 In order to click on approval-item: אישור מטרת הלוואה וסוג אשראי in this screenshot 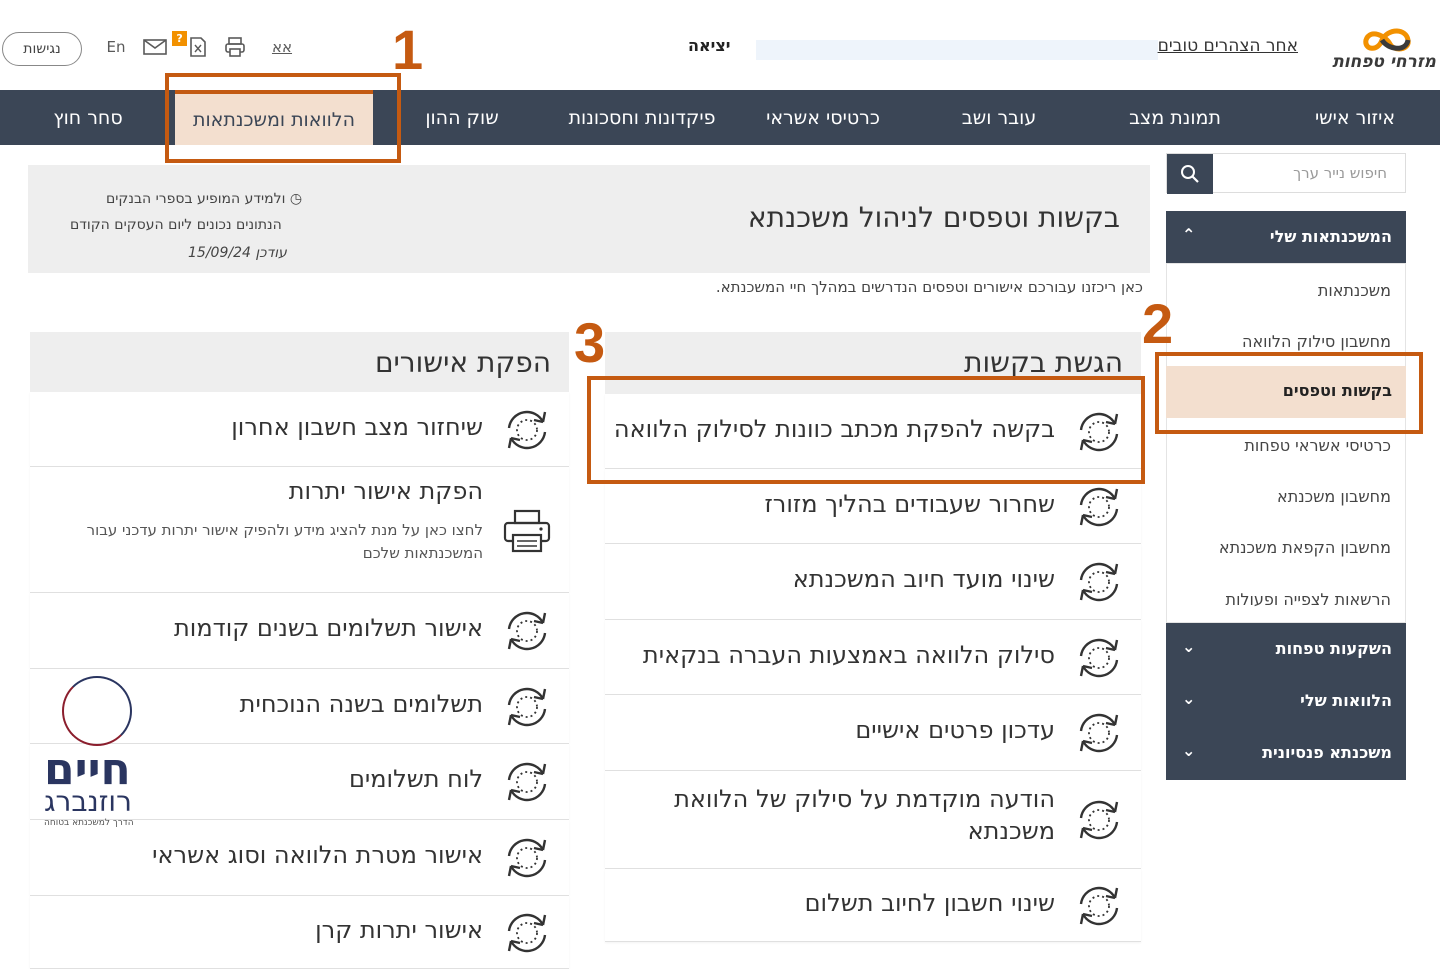, I will do `click(299, 858)`.